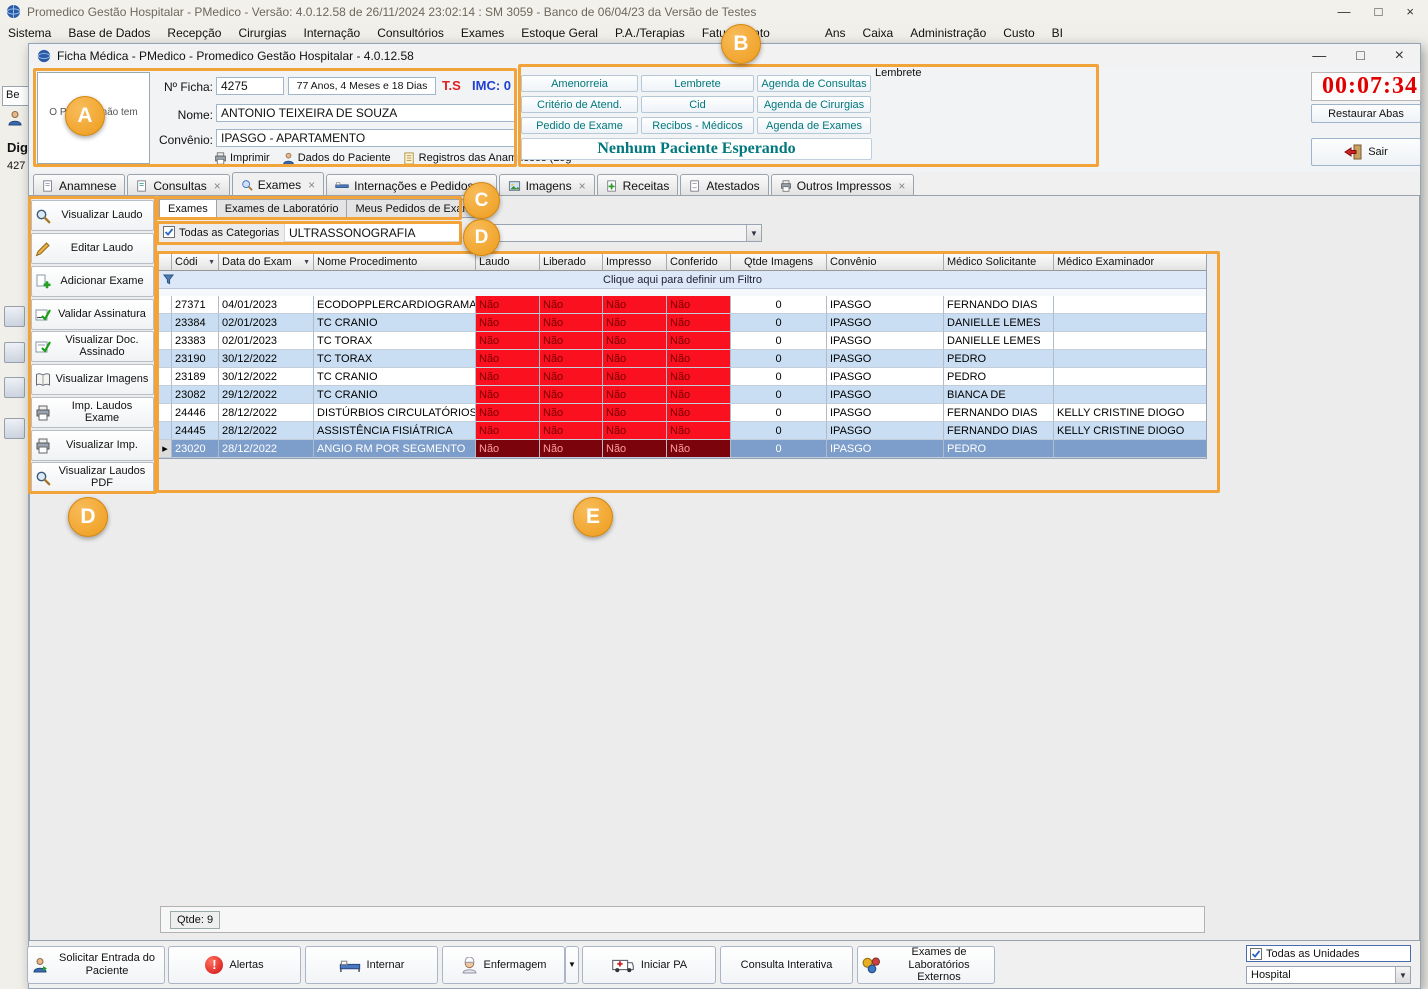 The image size is (1428, 989). What do you see at coordinates (637, 185) in the screenshot?
I see `tab-receitas: Receitas` at bounding box center [637, 185].